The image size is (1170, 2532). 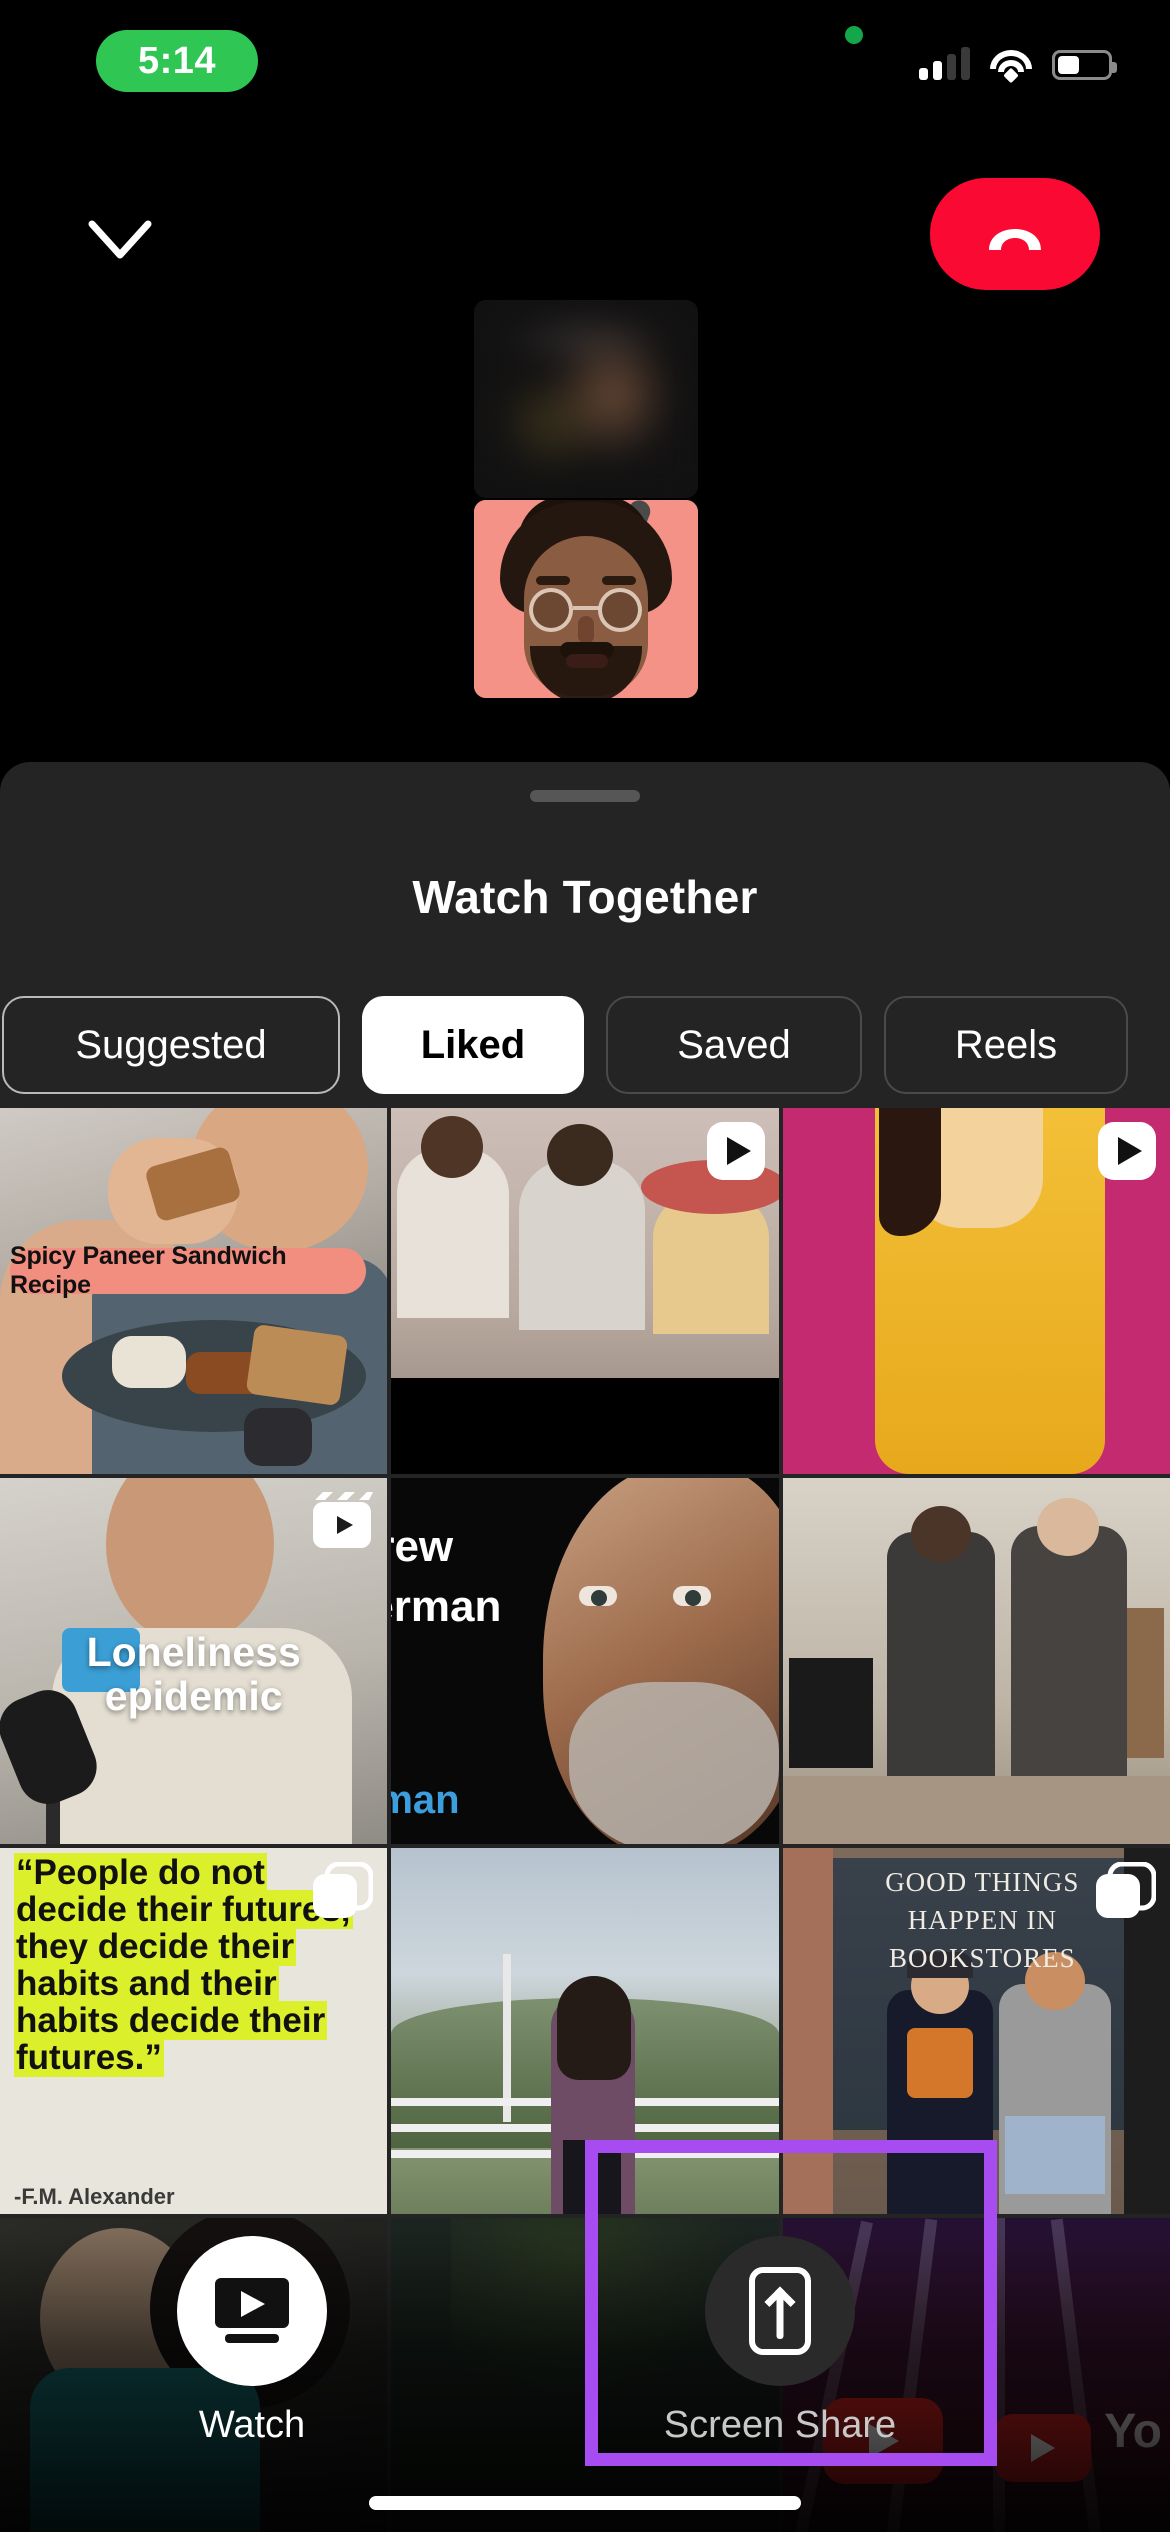 What do you see at coordinates (944, 63) in the screenshot?
I see `cellular-signal-icon` at bounding box center [944, 63].